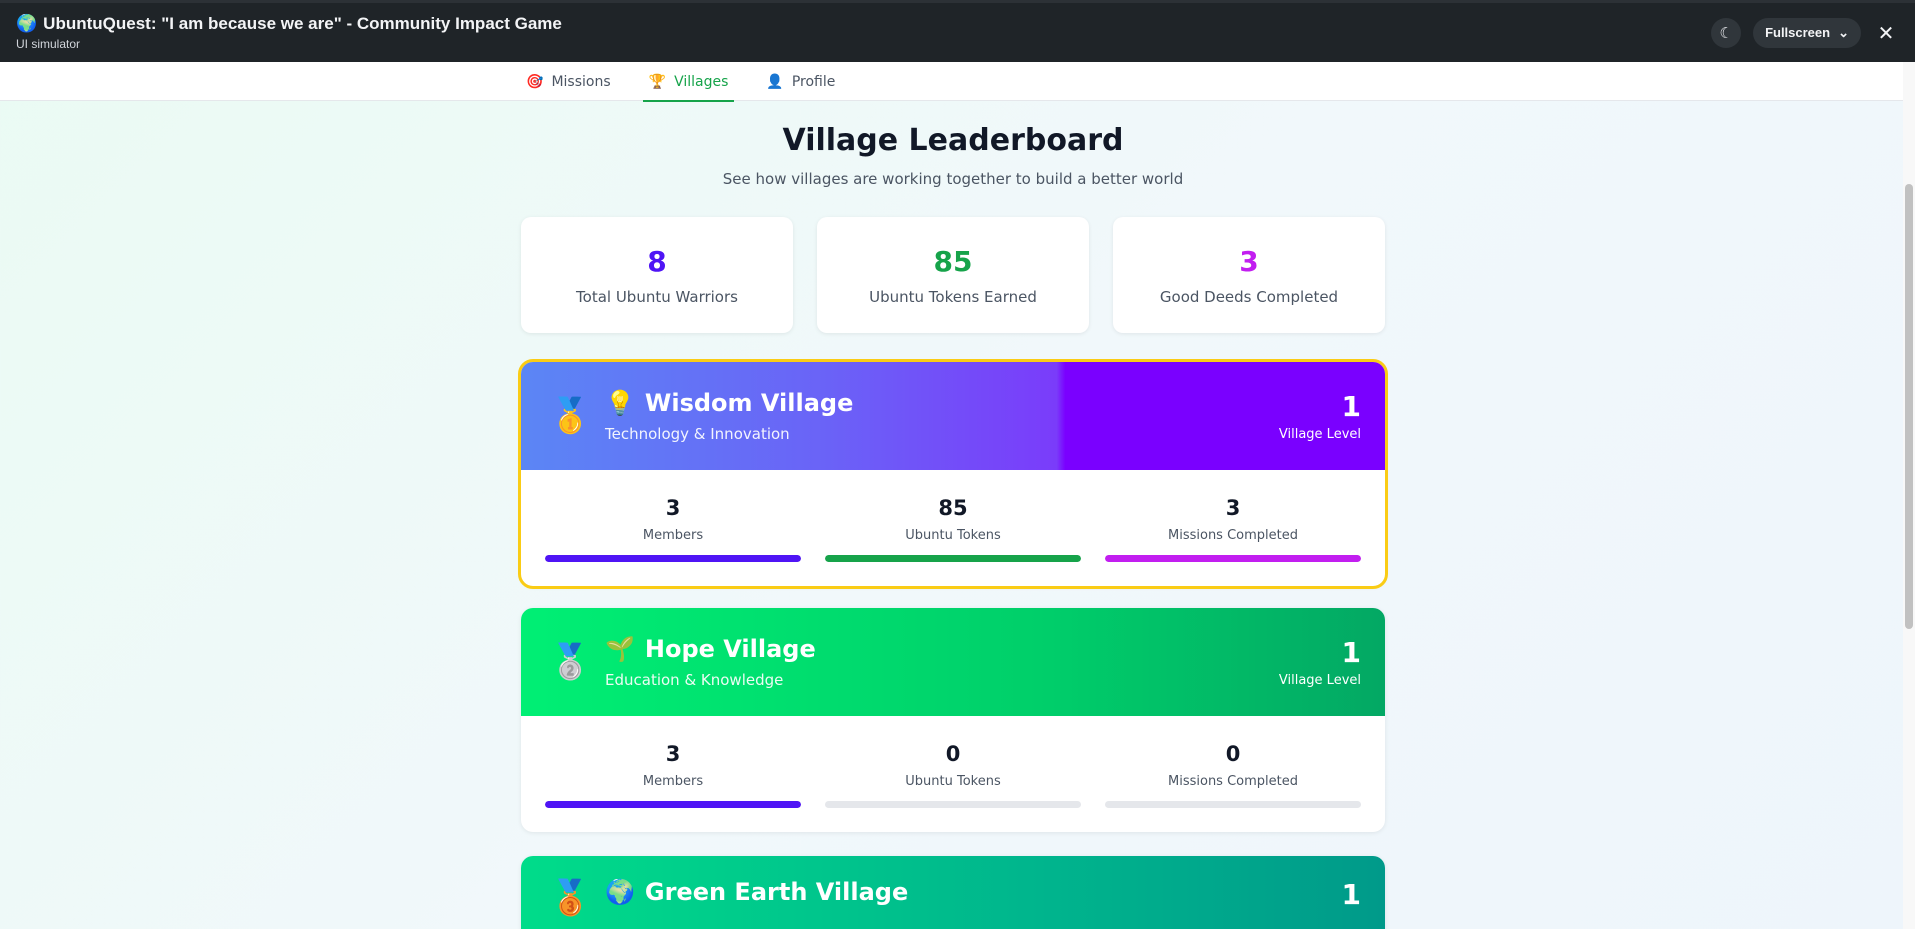 This screenshot has height=929, width=1915. What do you see at coordinates (1233, 508) in the screenshot?
I see `missions-value: 3` at bounding box center [1233, 508].